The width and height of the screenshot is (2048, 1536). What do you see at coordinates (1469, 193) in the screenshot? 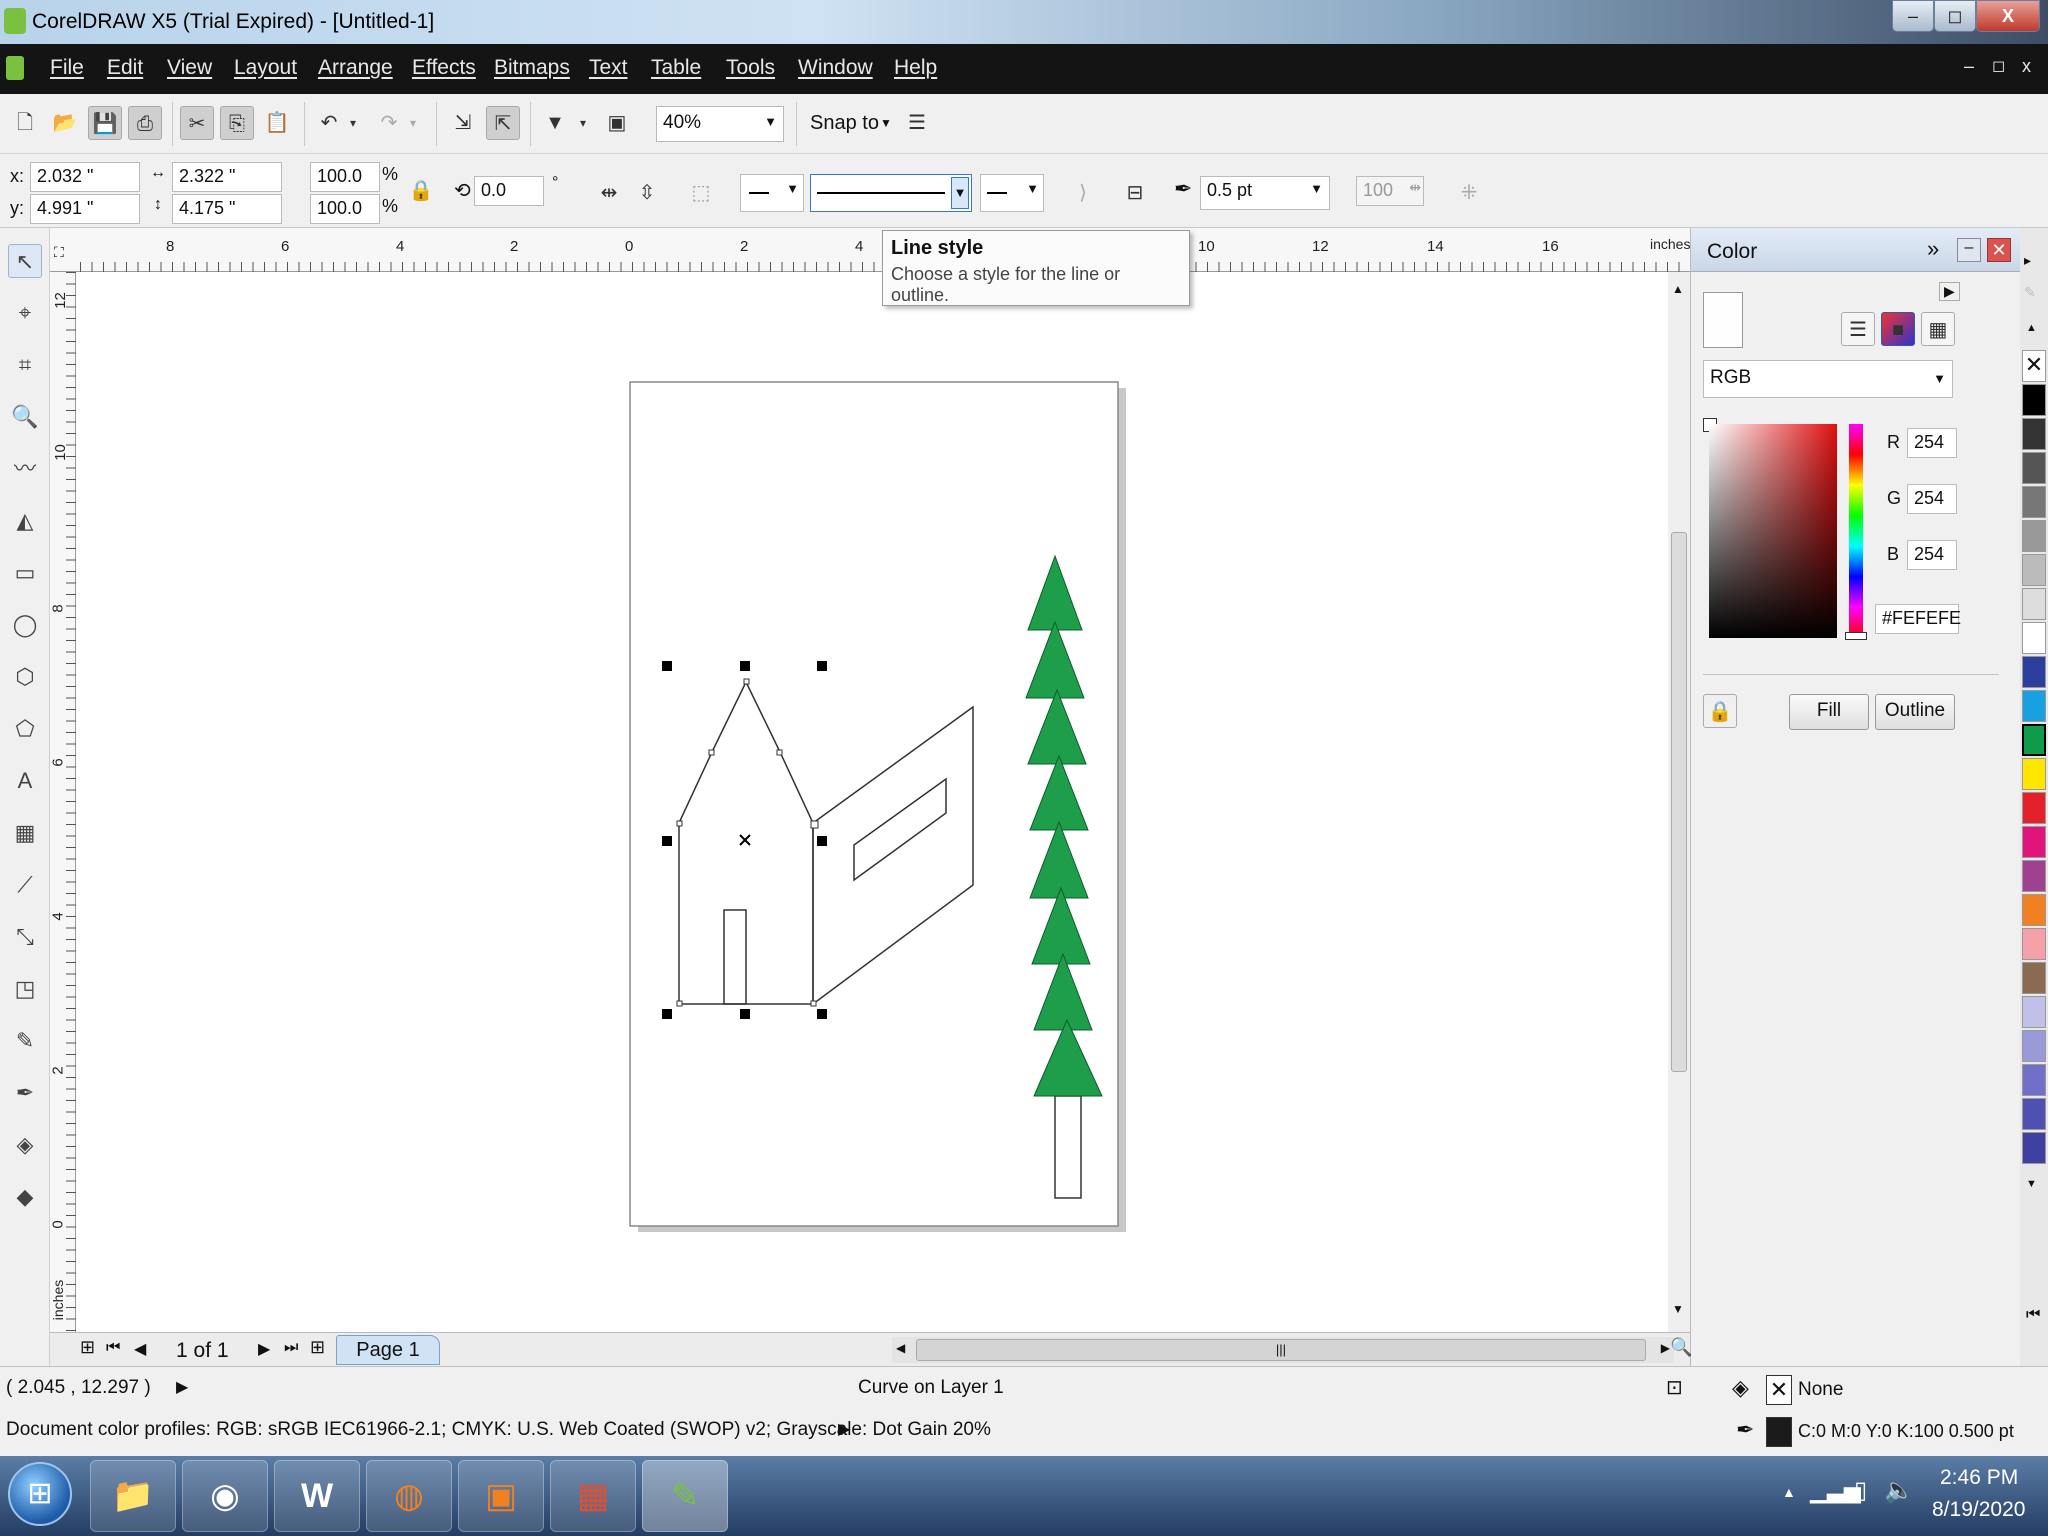
I see `node-options-icon: ⁜` at bounding box center [1469, 193].